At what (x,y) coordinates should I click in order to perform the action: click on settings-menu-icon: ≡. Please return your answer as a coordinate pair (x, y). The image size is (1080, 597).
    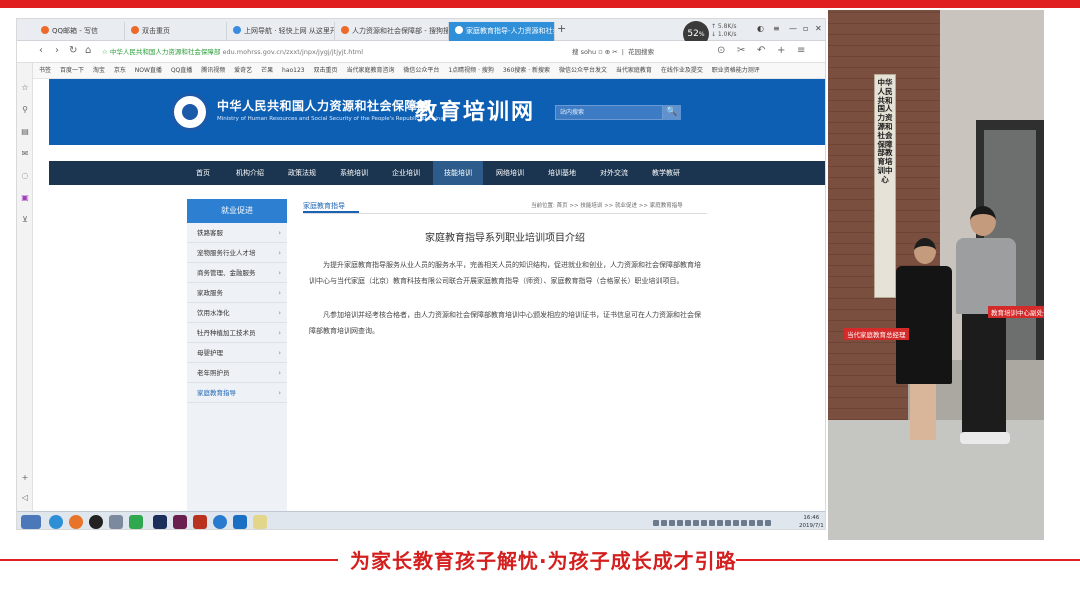
    Looking at the image, I should click on (801, 50).